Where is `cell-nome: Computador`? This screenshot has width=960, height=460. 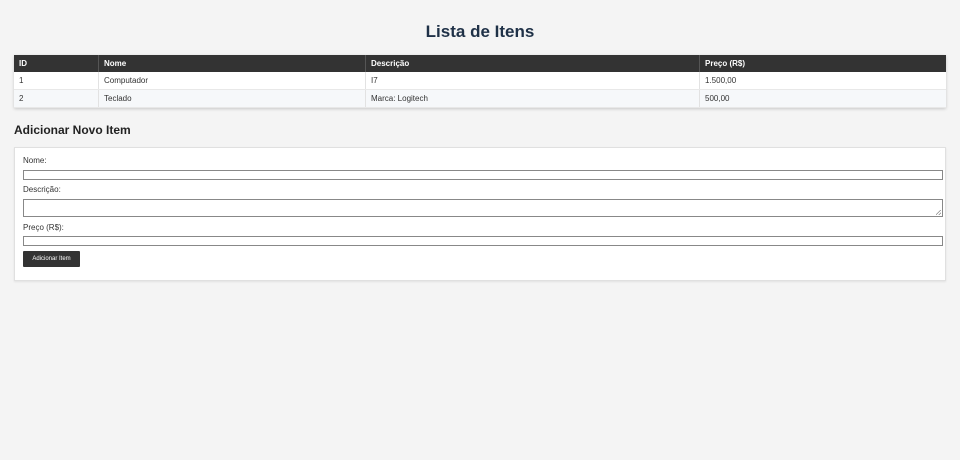
cell-nome: Computador is located at coordinates (232, 81).